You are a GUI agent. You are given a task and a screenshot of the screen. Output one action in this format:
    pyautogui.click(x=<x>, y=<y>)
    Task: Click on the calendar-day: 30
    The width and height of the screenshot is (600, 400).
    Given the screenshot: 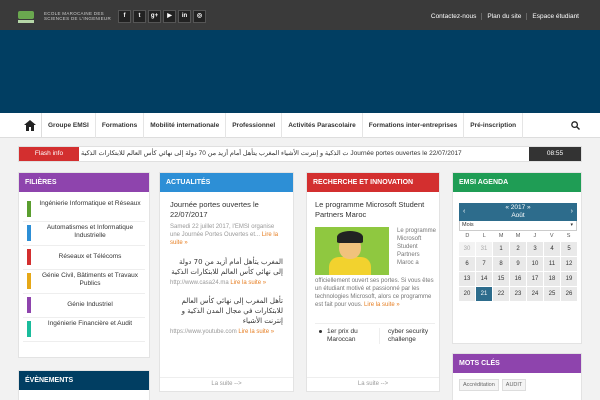 What is the action you would take?
    pyautogui.click(x=467, y=249)
    